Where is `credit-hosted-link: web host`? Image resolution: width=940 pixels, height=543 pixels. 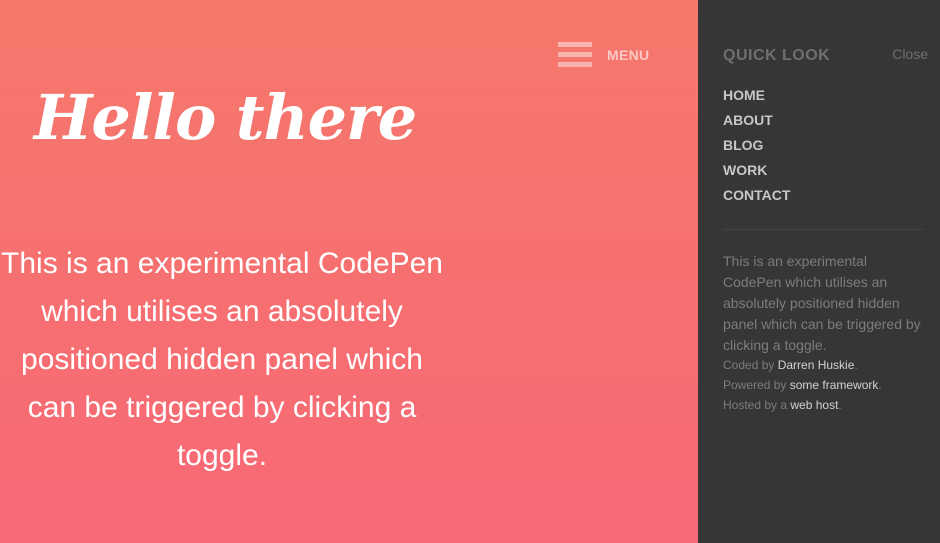
credit-hosted-link: web host is located at coordinates (814, 405).